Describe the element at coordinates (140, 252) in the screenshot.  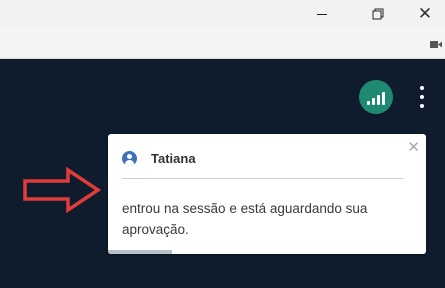
I see `notification-timer-fill` at that location.